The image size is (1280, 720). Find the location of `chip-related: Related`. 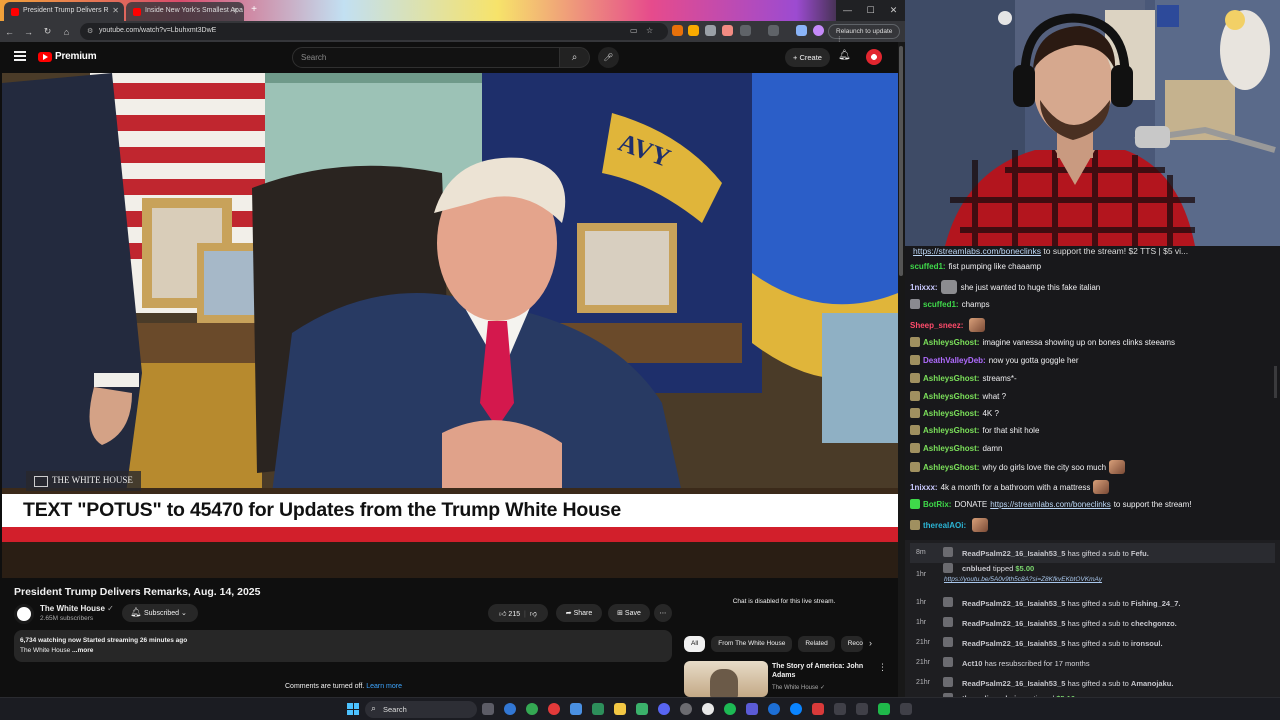

chip-related: Related is located at coordinates (816, 644).